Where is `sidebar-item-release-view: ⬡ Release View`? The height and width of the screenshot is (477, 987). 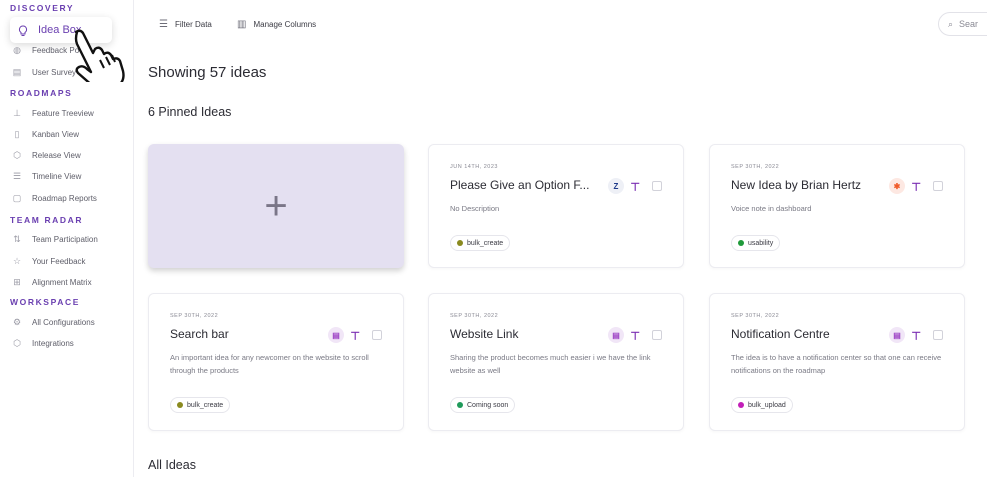
sidebar-item-release-view: ⬡ Release View is located at coordinates (46, 155).